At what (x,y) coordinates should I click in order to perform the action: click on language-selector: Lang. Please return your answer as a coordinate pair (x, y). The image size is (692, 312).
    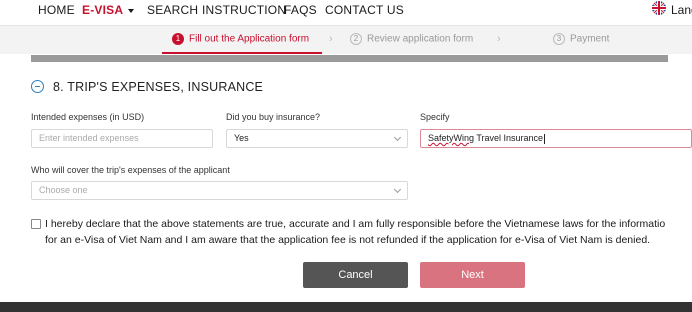
    Looking at the image, I should click on (681, 10).